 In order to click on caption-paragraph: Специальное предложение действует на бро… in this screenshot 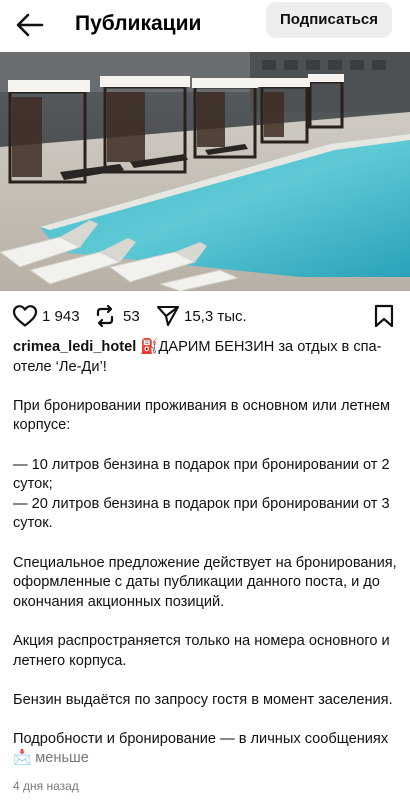, I will do `click(205, 582)`.